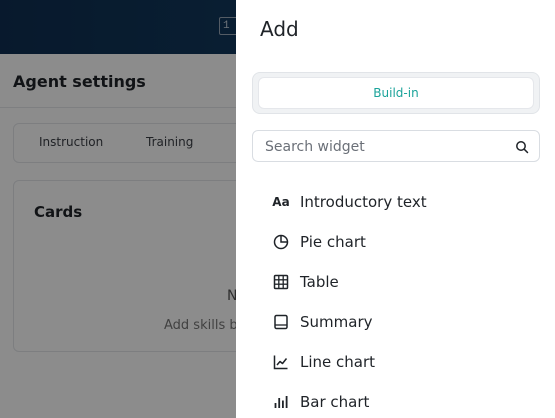  I want to click on widget-item-summary: Summary, so click(400, 322).